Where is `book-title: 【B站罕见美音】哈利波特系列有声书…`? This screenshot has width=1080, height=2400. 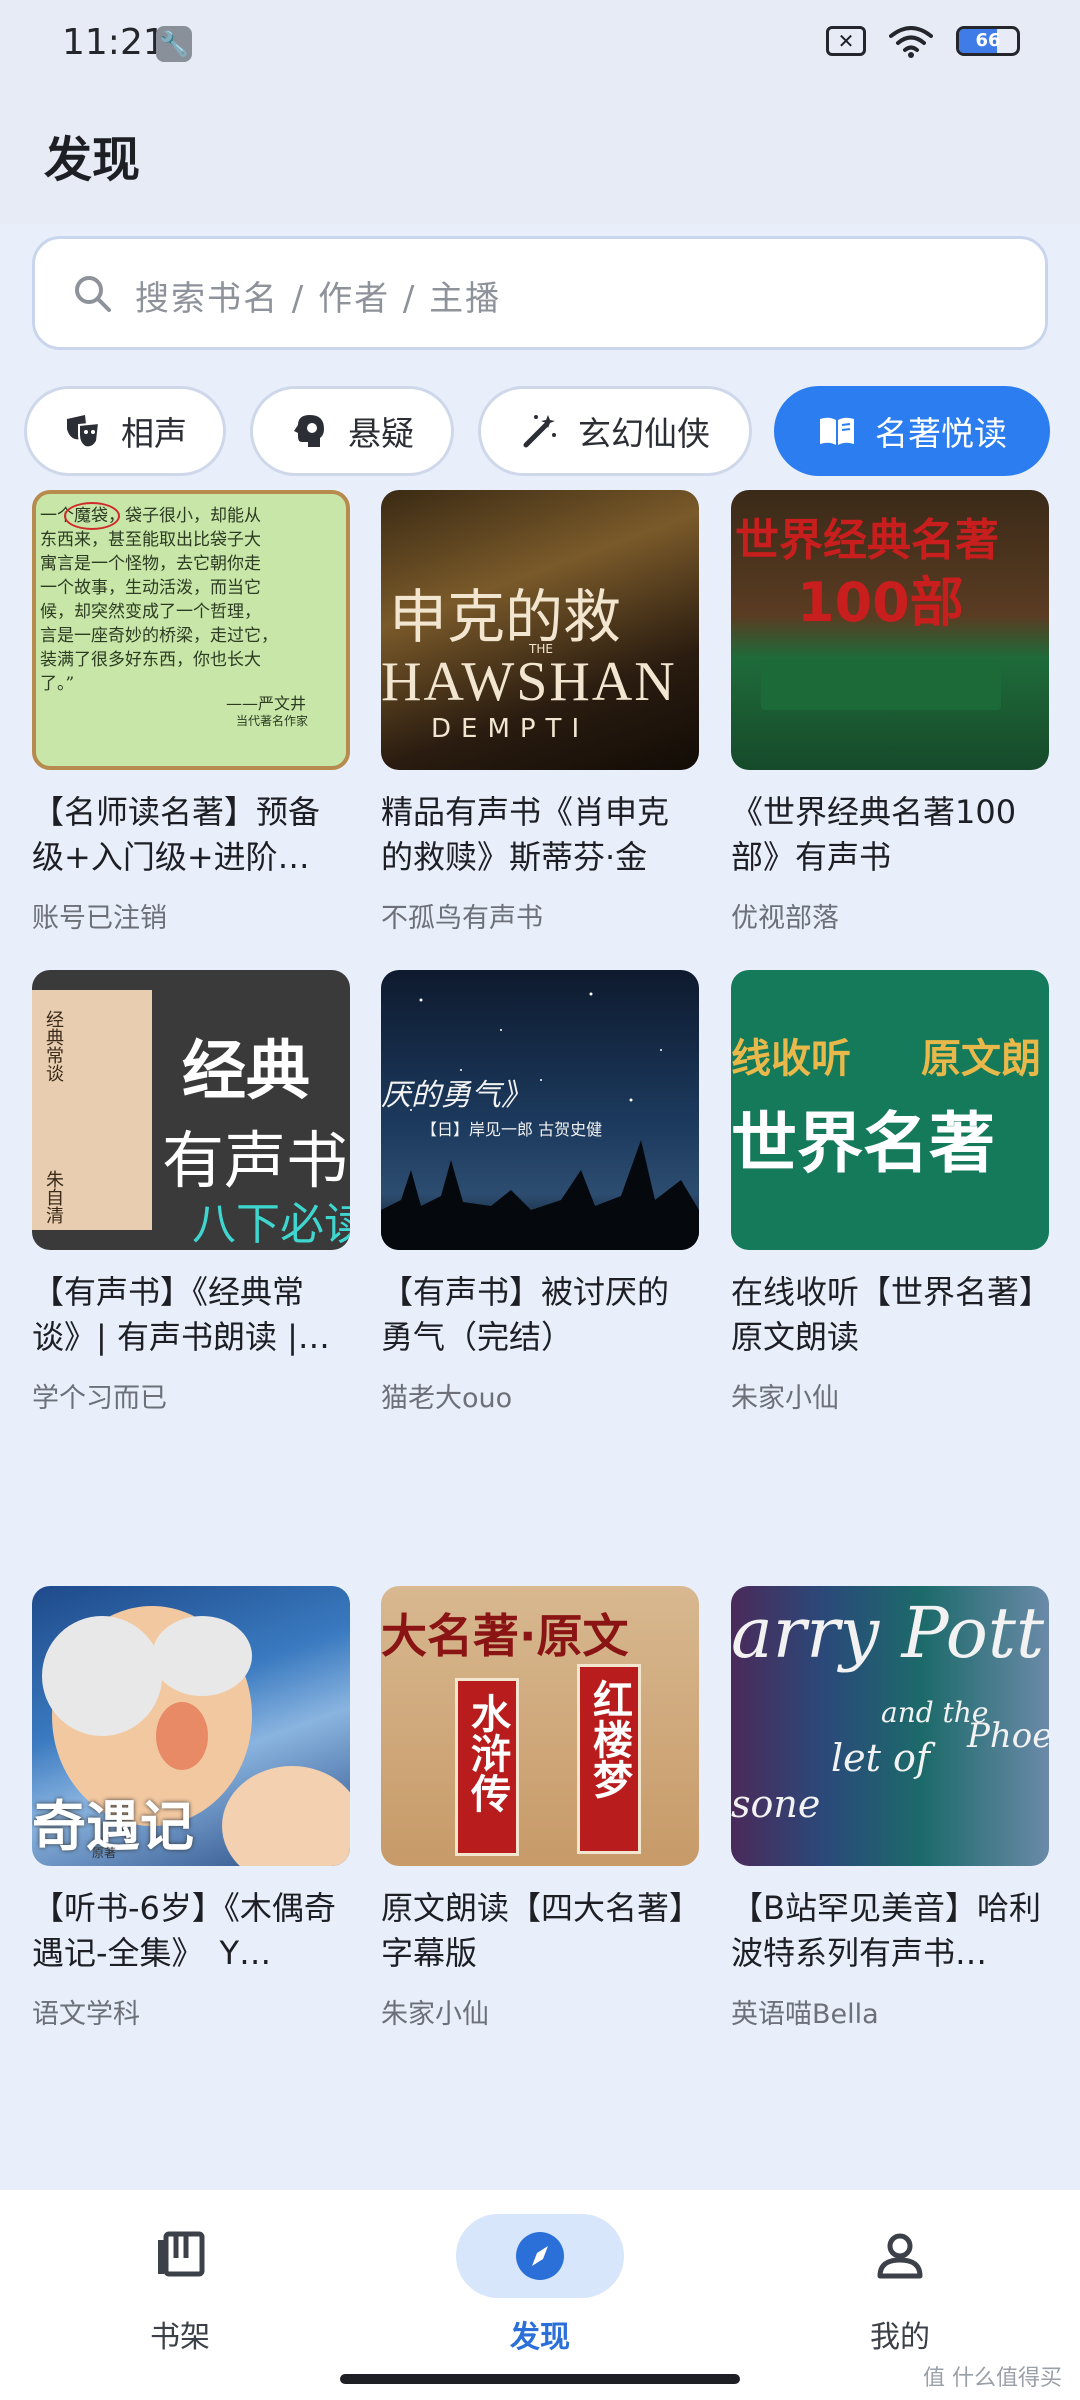 book-title: 【B站罕见美音】哈利波特系列有声书… is located at coordinates (886, 1930).